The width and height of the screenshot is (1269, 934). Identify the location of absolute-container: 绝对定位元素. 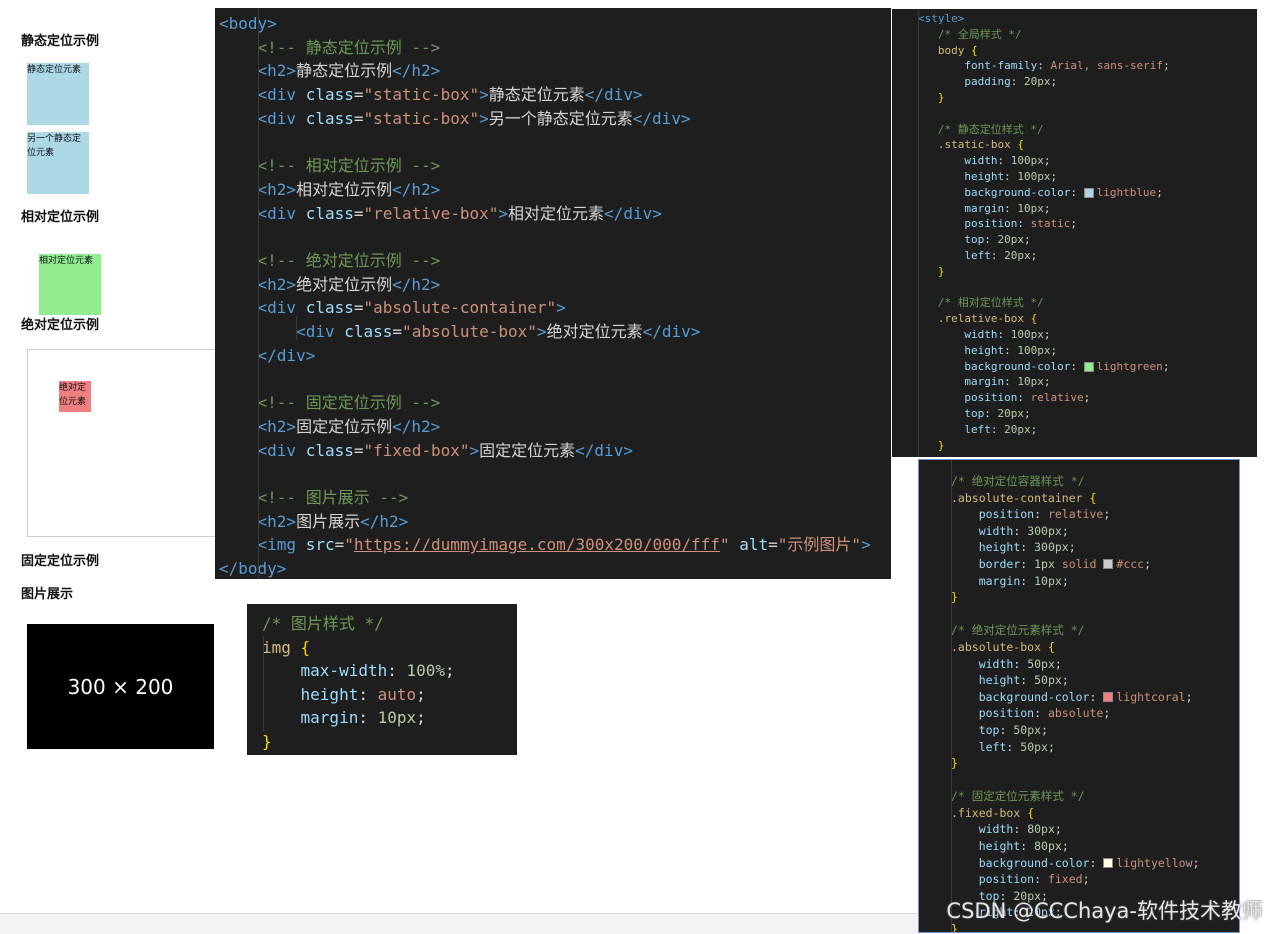
(127, 443).